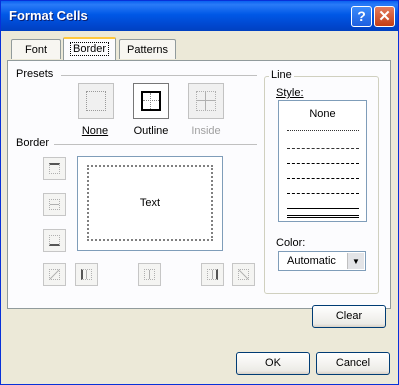  I want to click on style-label: Style:, so click(290, 93).